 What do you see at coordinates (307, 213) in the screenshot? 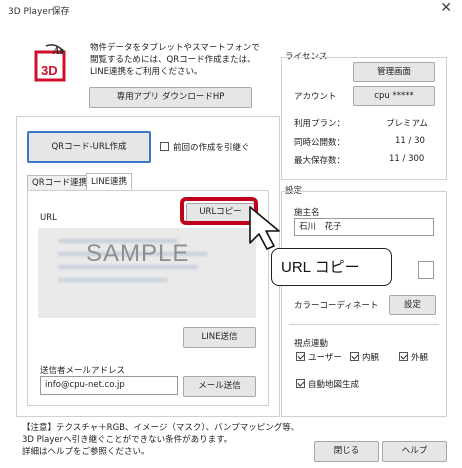
I see `owner-label: 施主名` at bounding box center [307, 213].